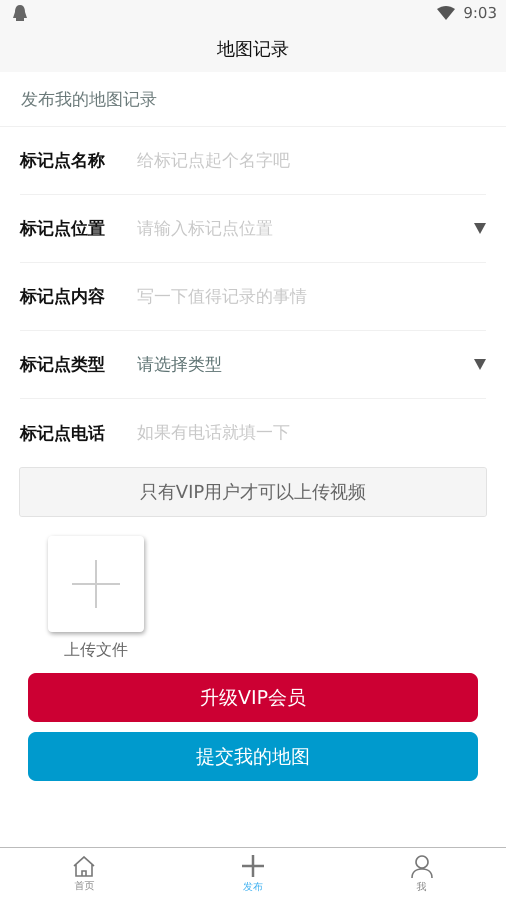 Image resolution: width=506 pixels, height=900 pixels. What do you see at coordinates (84, 866) in the screenshot?
I see `home-icon` at bounding box center [84, 866].